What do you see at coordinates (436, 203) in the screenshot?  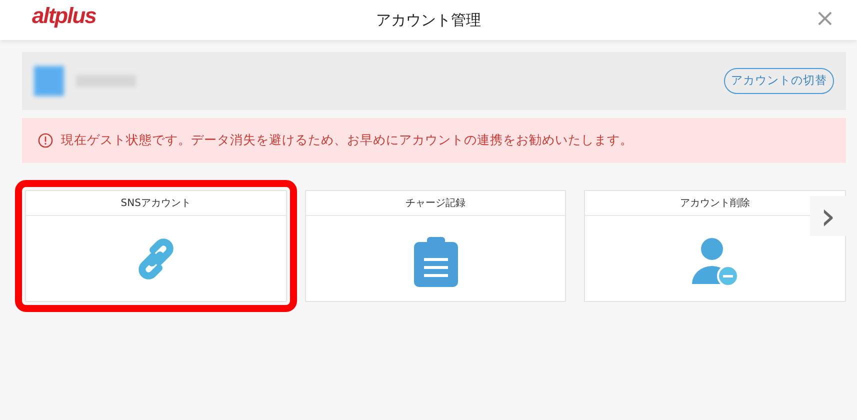 I see `card-title: チャージ記録` at bounding box center [436, 203].